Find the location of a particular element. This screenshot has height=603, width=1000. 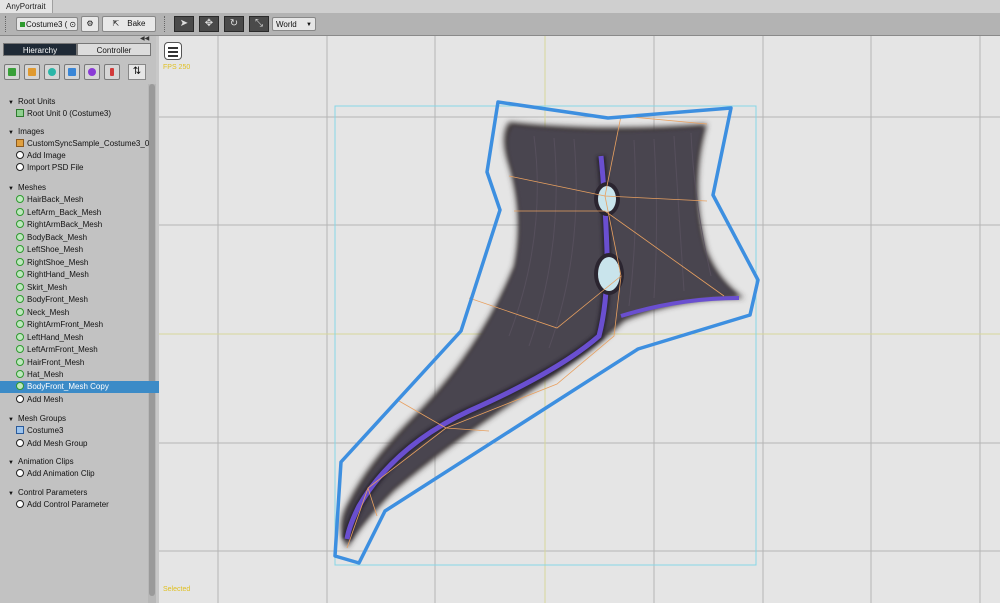

list-item: HairFront_Mesh is located at coordinates (82, 363).